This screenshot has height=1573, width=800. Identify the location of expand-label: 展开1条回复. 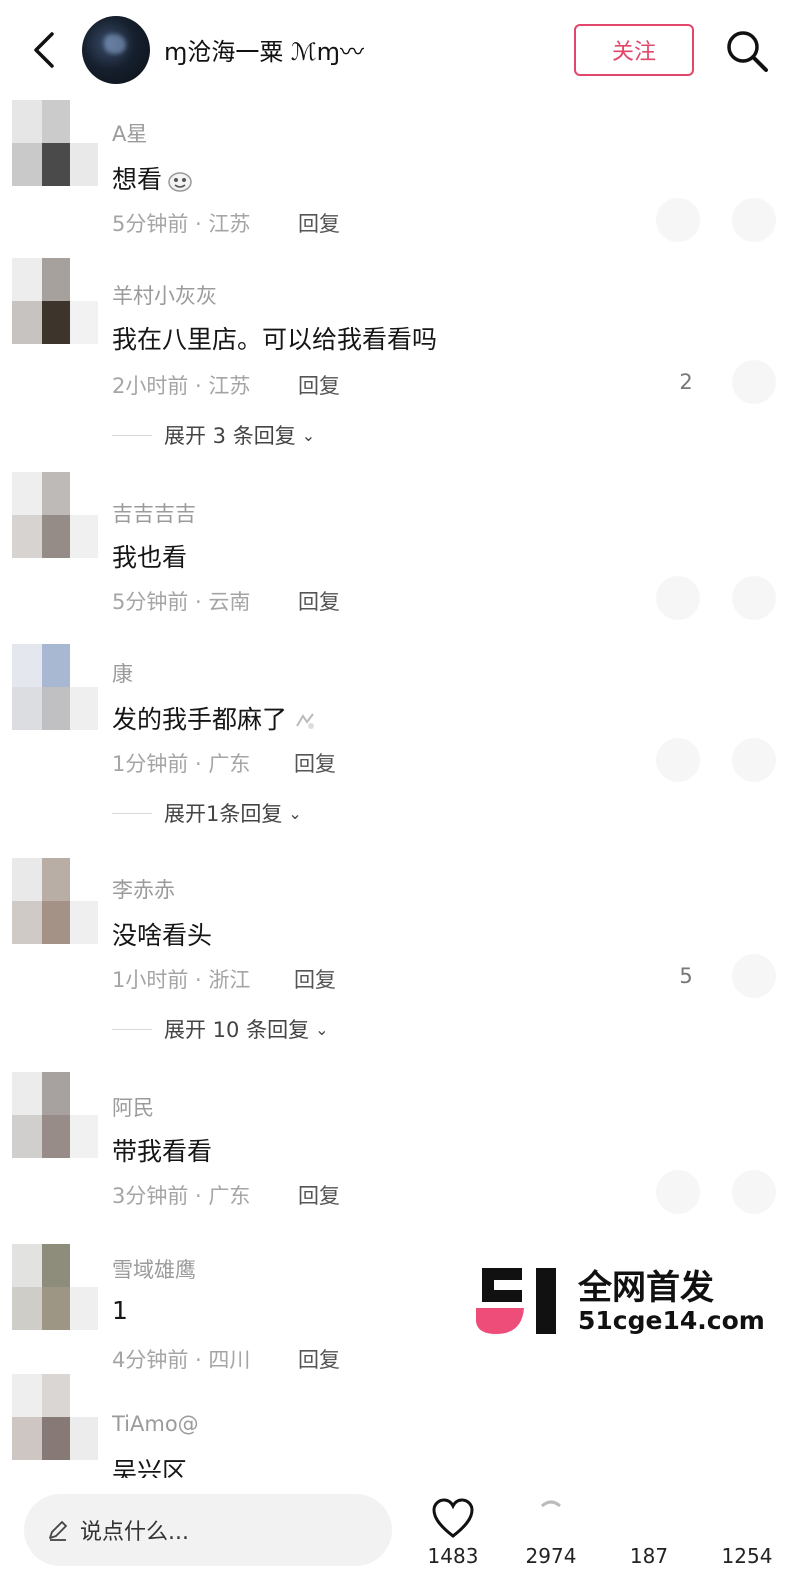
(223, 814).